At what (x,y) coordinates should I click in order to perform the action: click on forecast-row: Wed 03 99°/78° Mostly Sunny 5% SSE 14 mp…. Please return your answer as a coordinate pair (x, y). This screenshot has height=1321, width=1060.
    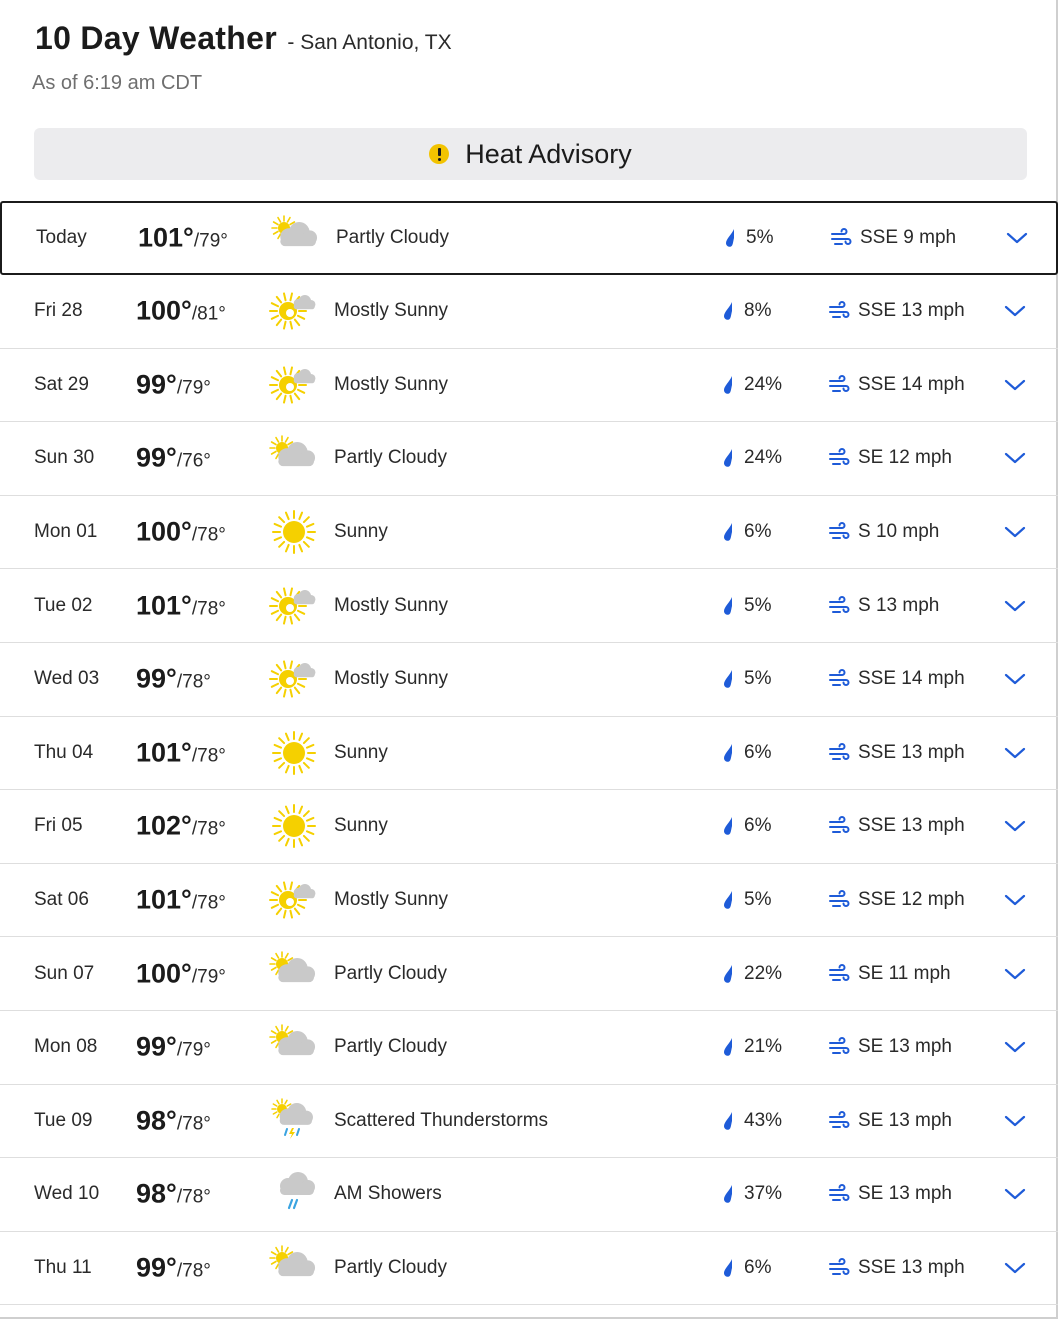
    Looking at the image, I should click on (529, 680).